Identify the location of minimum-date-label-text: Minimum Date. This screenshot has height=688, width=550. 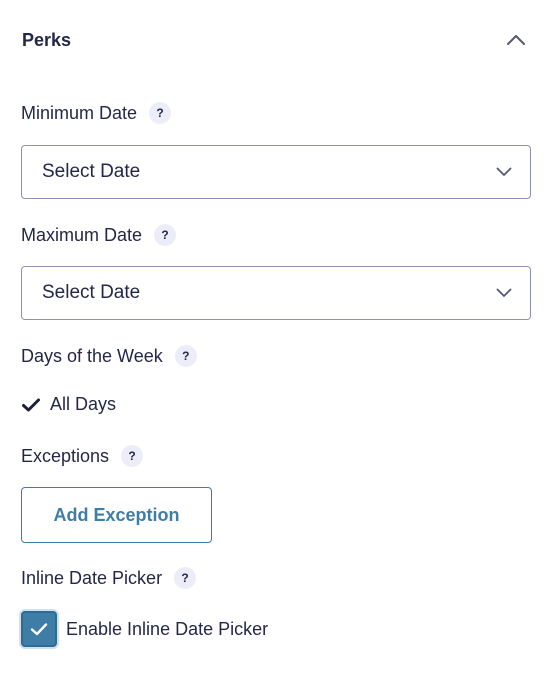
(79, 112).